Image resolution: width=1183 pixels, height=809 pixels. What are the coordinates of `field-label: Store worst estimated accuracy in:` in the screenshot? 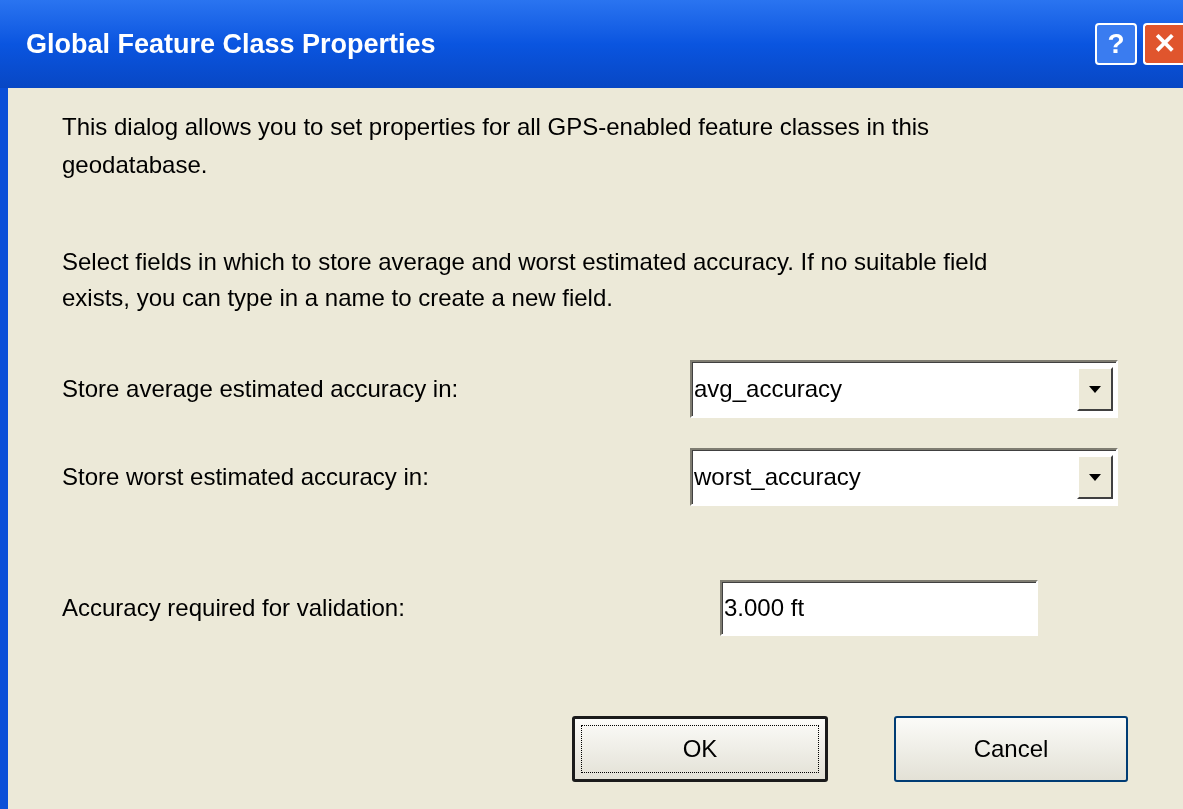 It's located at (246, 477).